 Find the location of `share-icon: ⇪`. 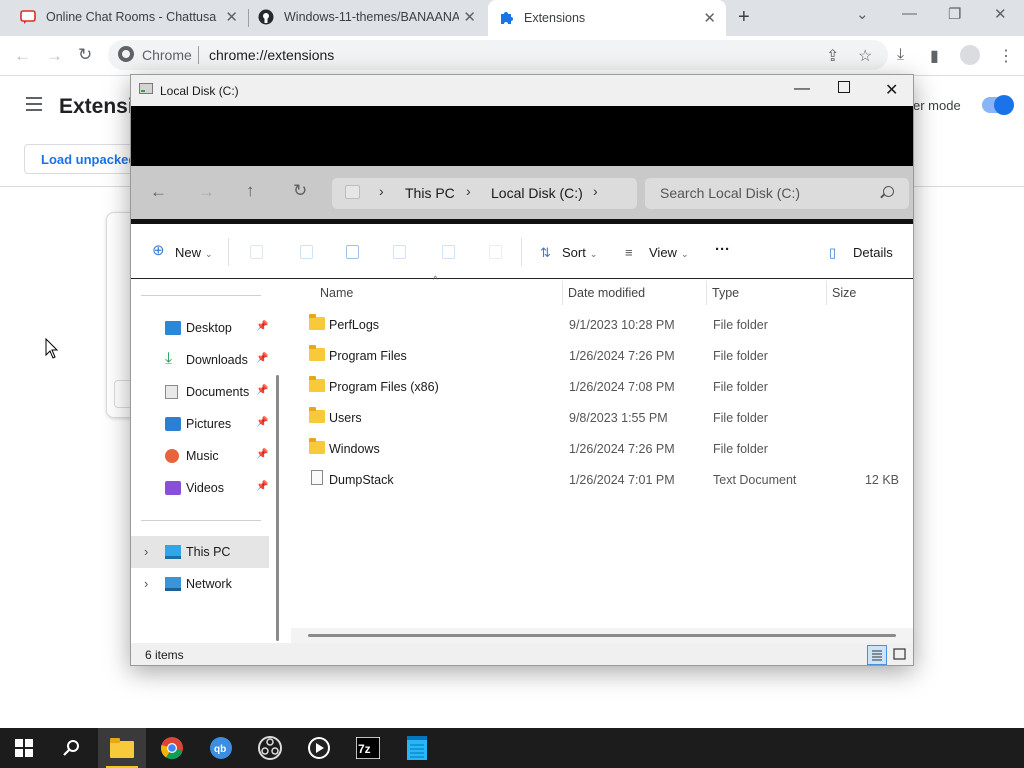

share-icon: ⇪ is located at coordinates (832, 56).